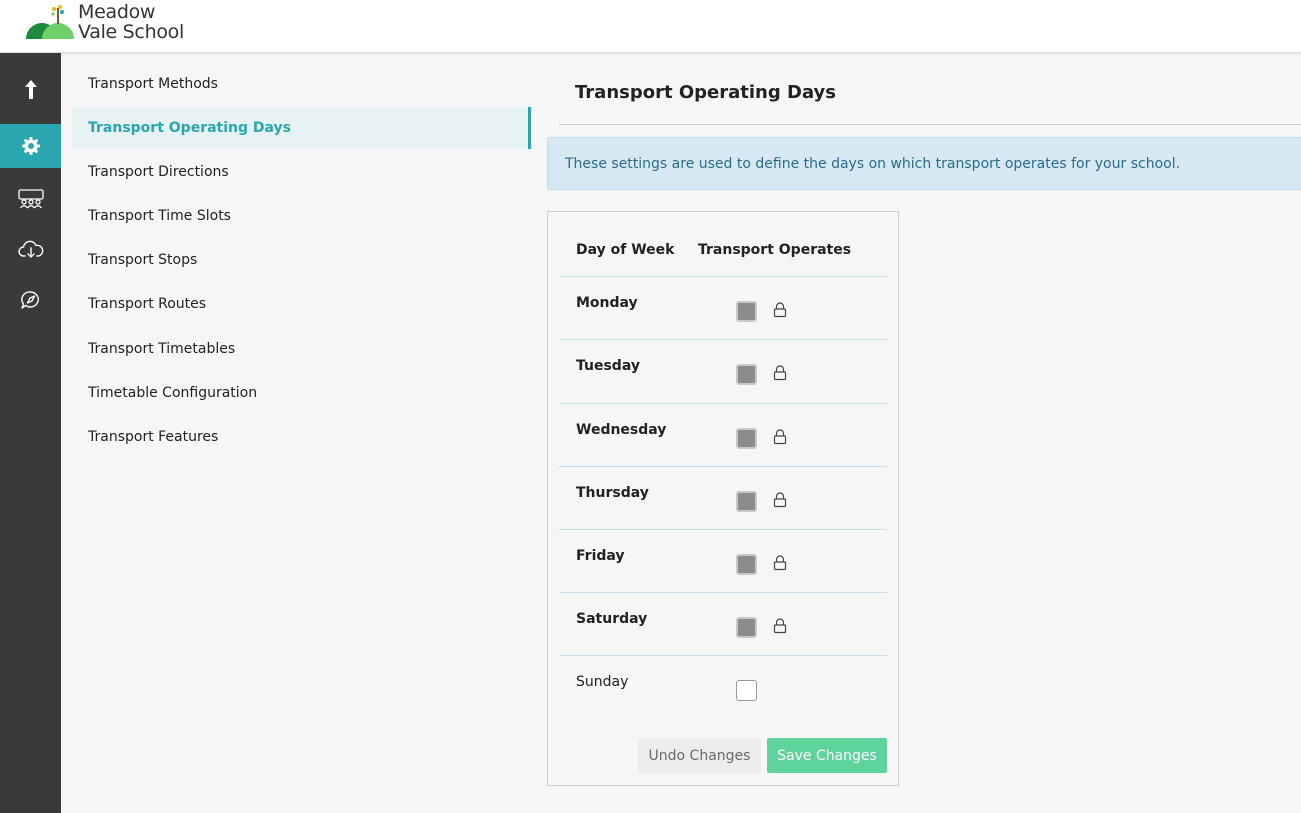 The image size is (1301, 813). I want to click on page-title: Transport Operating Days, so click(705, 92).